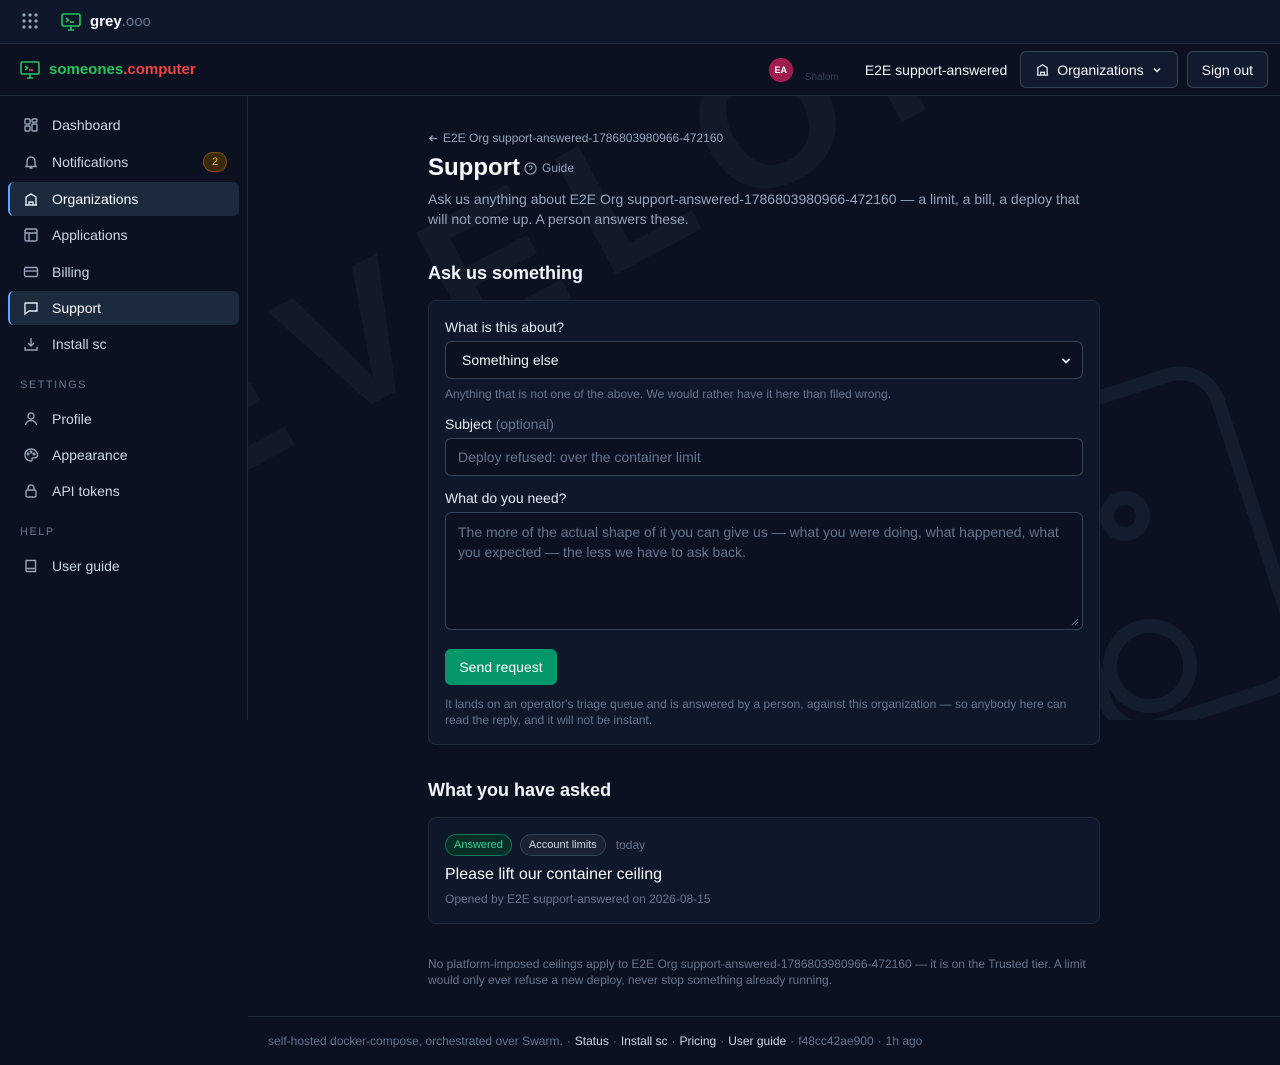  Describe the element at coordinates (780, 69) in the screenshot. I see `avatar: EA` at that location.